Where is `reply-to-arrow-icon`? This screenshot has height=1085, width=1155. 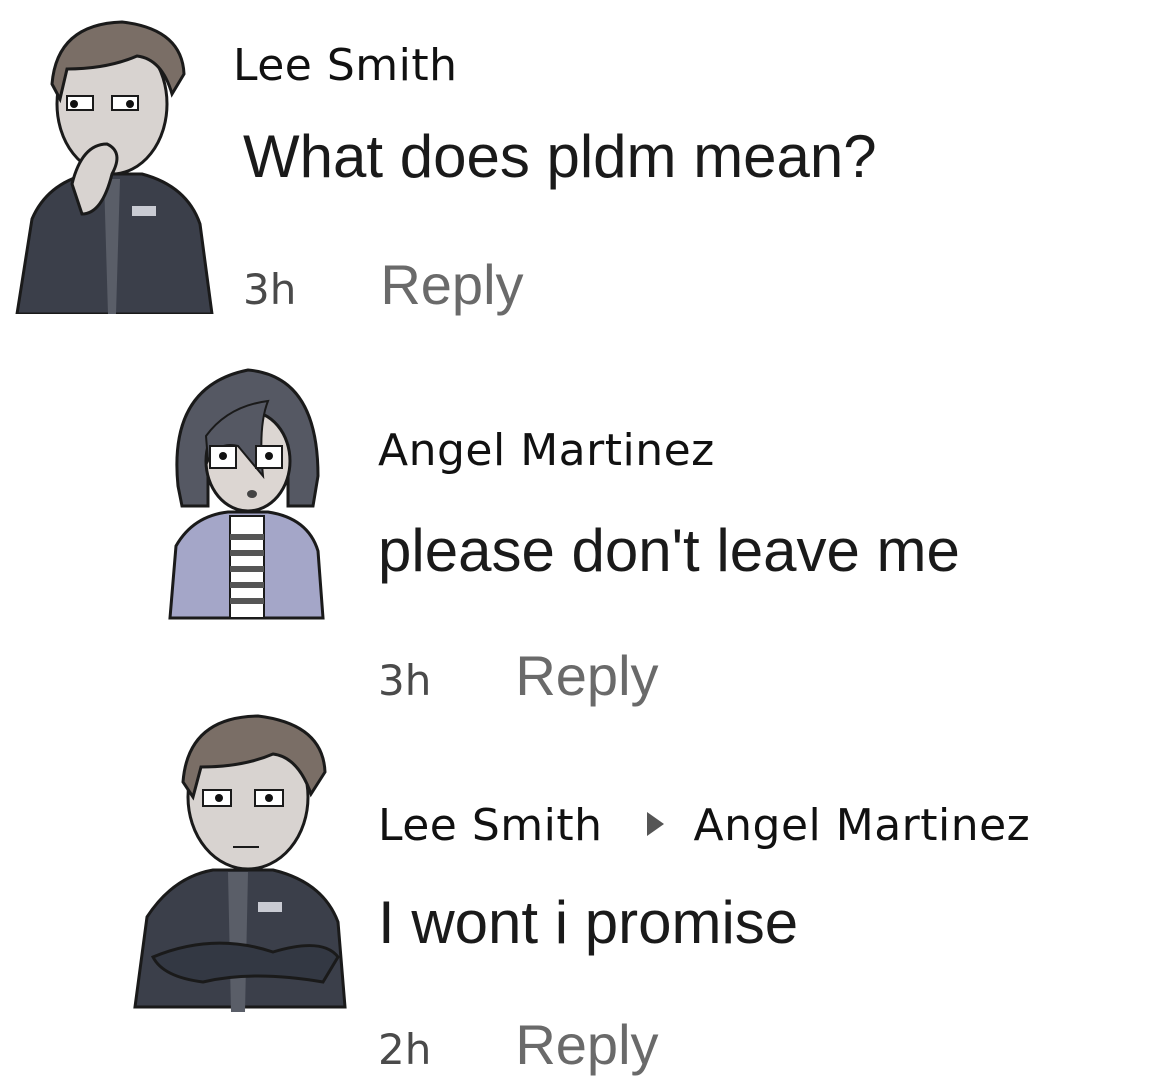
reply-to-arrow-icon is located at coordinates (655, 824).